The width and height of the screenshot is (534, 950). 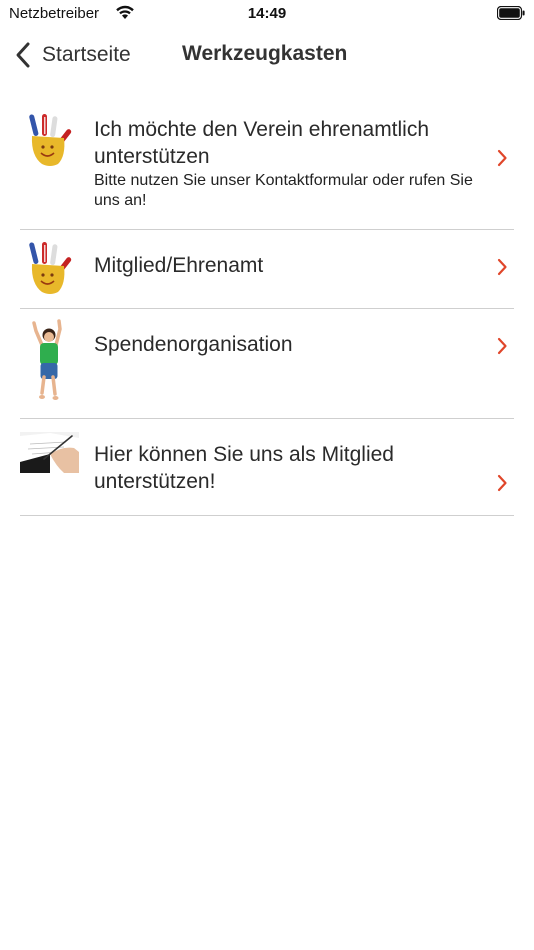 I want to click on back-button: Startseite, so click(x=72, y=55).